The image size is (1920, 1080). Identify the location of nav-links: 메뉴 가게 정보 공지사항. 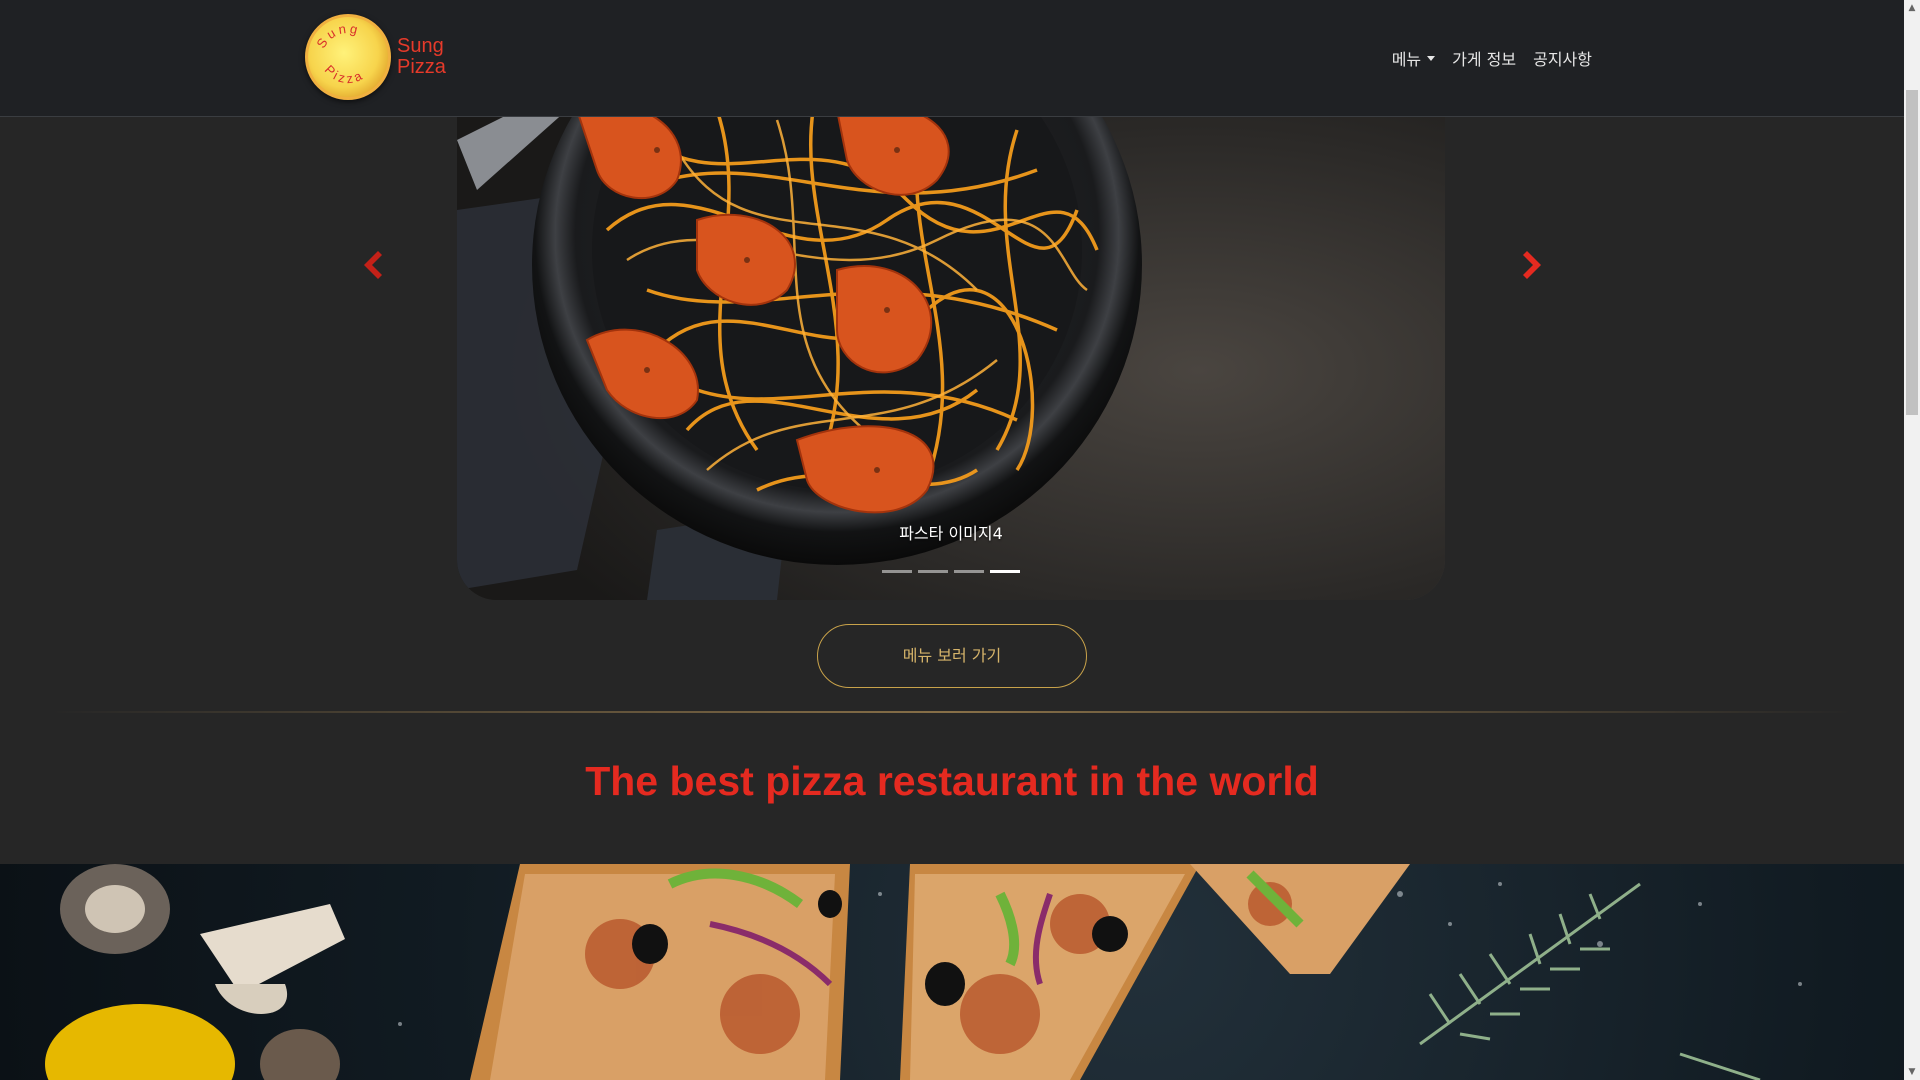
(1492, 58).